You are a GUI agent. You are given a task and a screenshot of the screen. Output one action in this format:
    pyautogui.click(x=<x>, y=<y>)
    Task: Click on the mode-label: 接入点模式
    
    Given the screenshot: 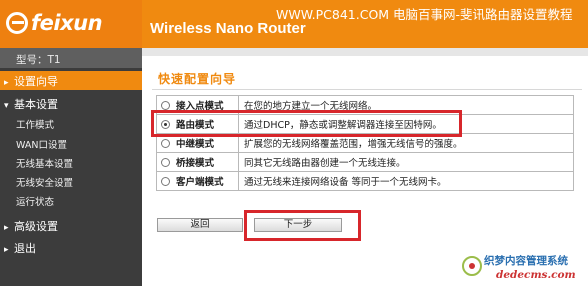 What is the action you would take?
    pyautogui.click(x=200, y=106)
    